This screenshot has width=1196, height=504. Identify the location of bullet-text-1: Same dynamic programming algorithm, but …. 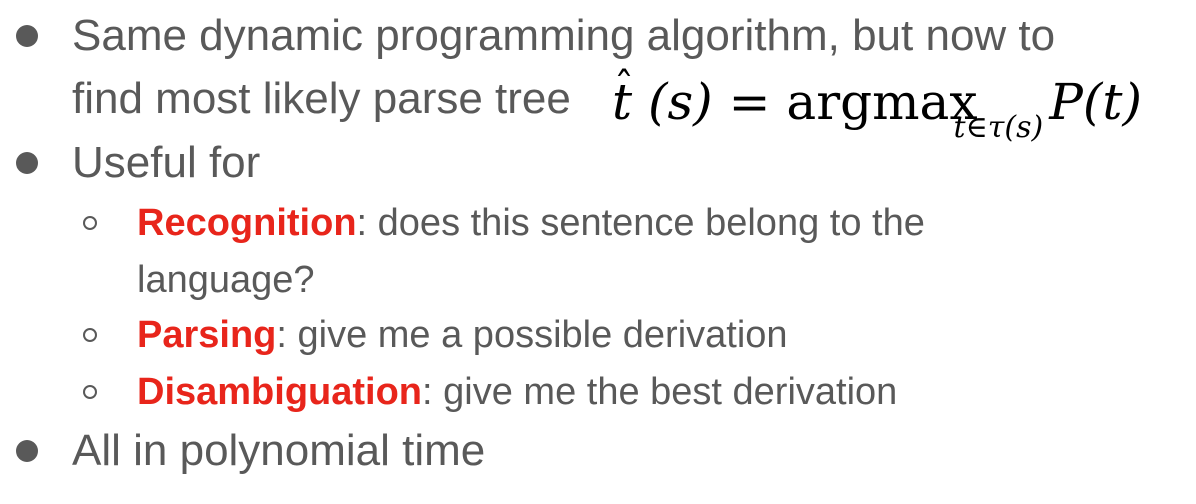
(564, 35).